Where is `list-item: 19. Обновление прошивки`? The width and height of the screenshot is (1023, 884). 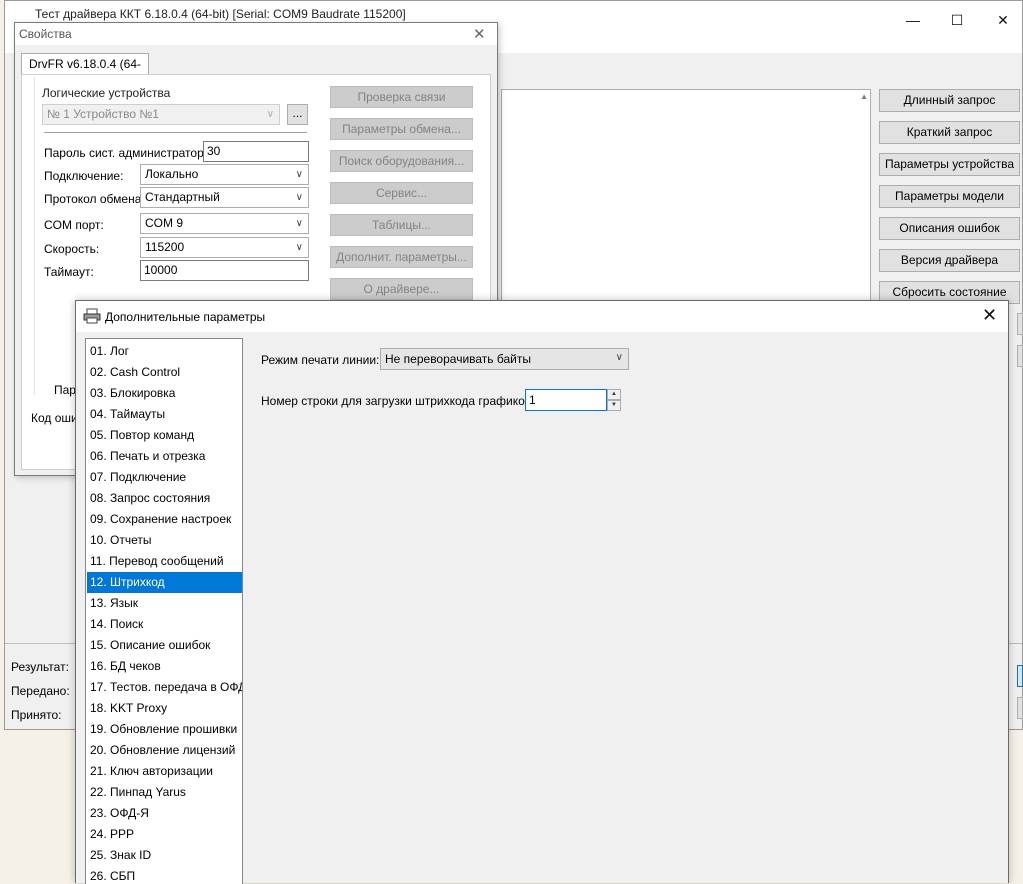 list-item: 19. Обновление прошивки is located at coordinates (164, 729).